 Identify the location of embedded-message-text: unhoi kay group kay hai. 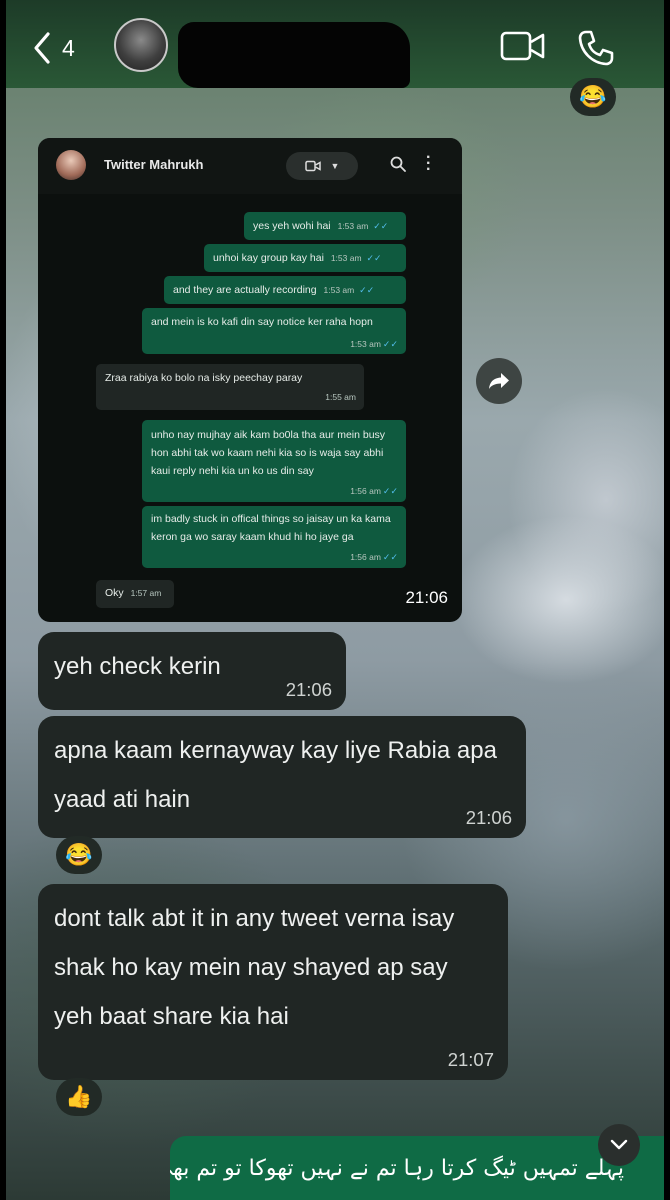
(268, 258).